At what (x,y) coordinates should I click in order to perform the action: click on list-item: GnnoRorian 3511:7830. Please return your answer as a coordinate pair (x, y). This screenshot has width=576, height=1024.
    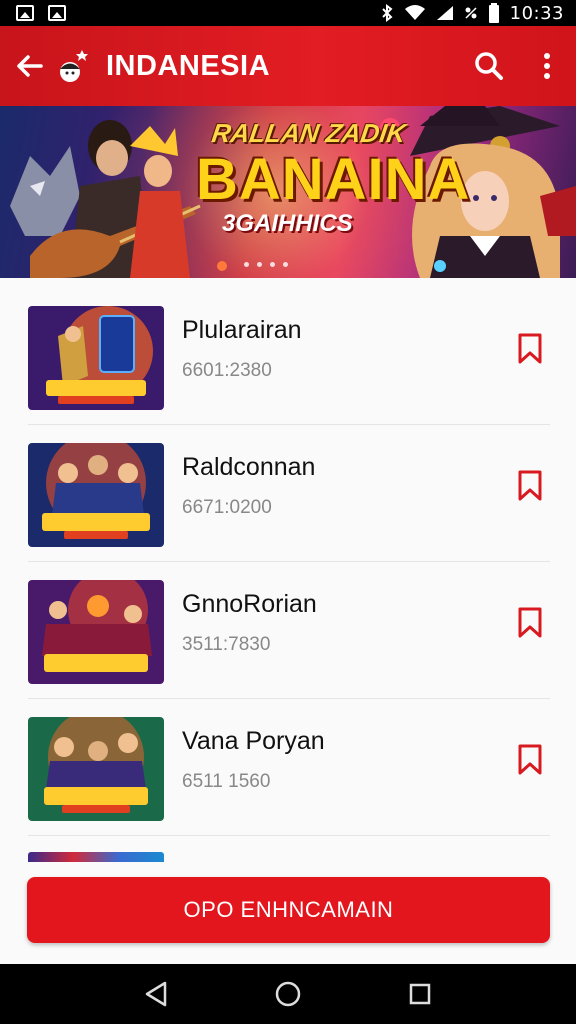
    Looking at the image, I should click on (289, 630).